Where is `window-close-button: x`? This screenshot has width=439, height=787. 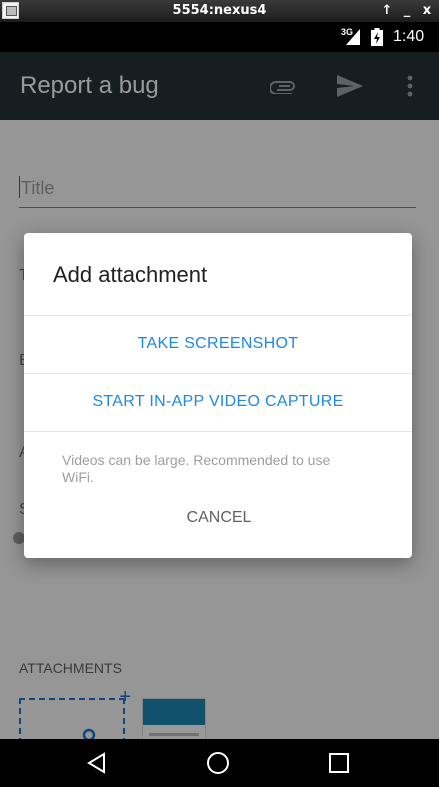 window-close-button: x is located at coordinates (427, 11).